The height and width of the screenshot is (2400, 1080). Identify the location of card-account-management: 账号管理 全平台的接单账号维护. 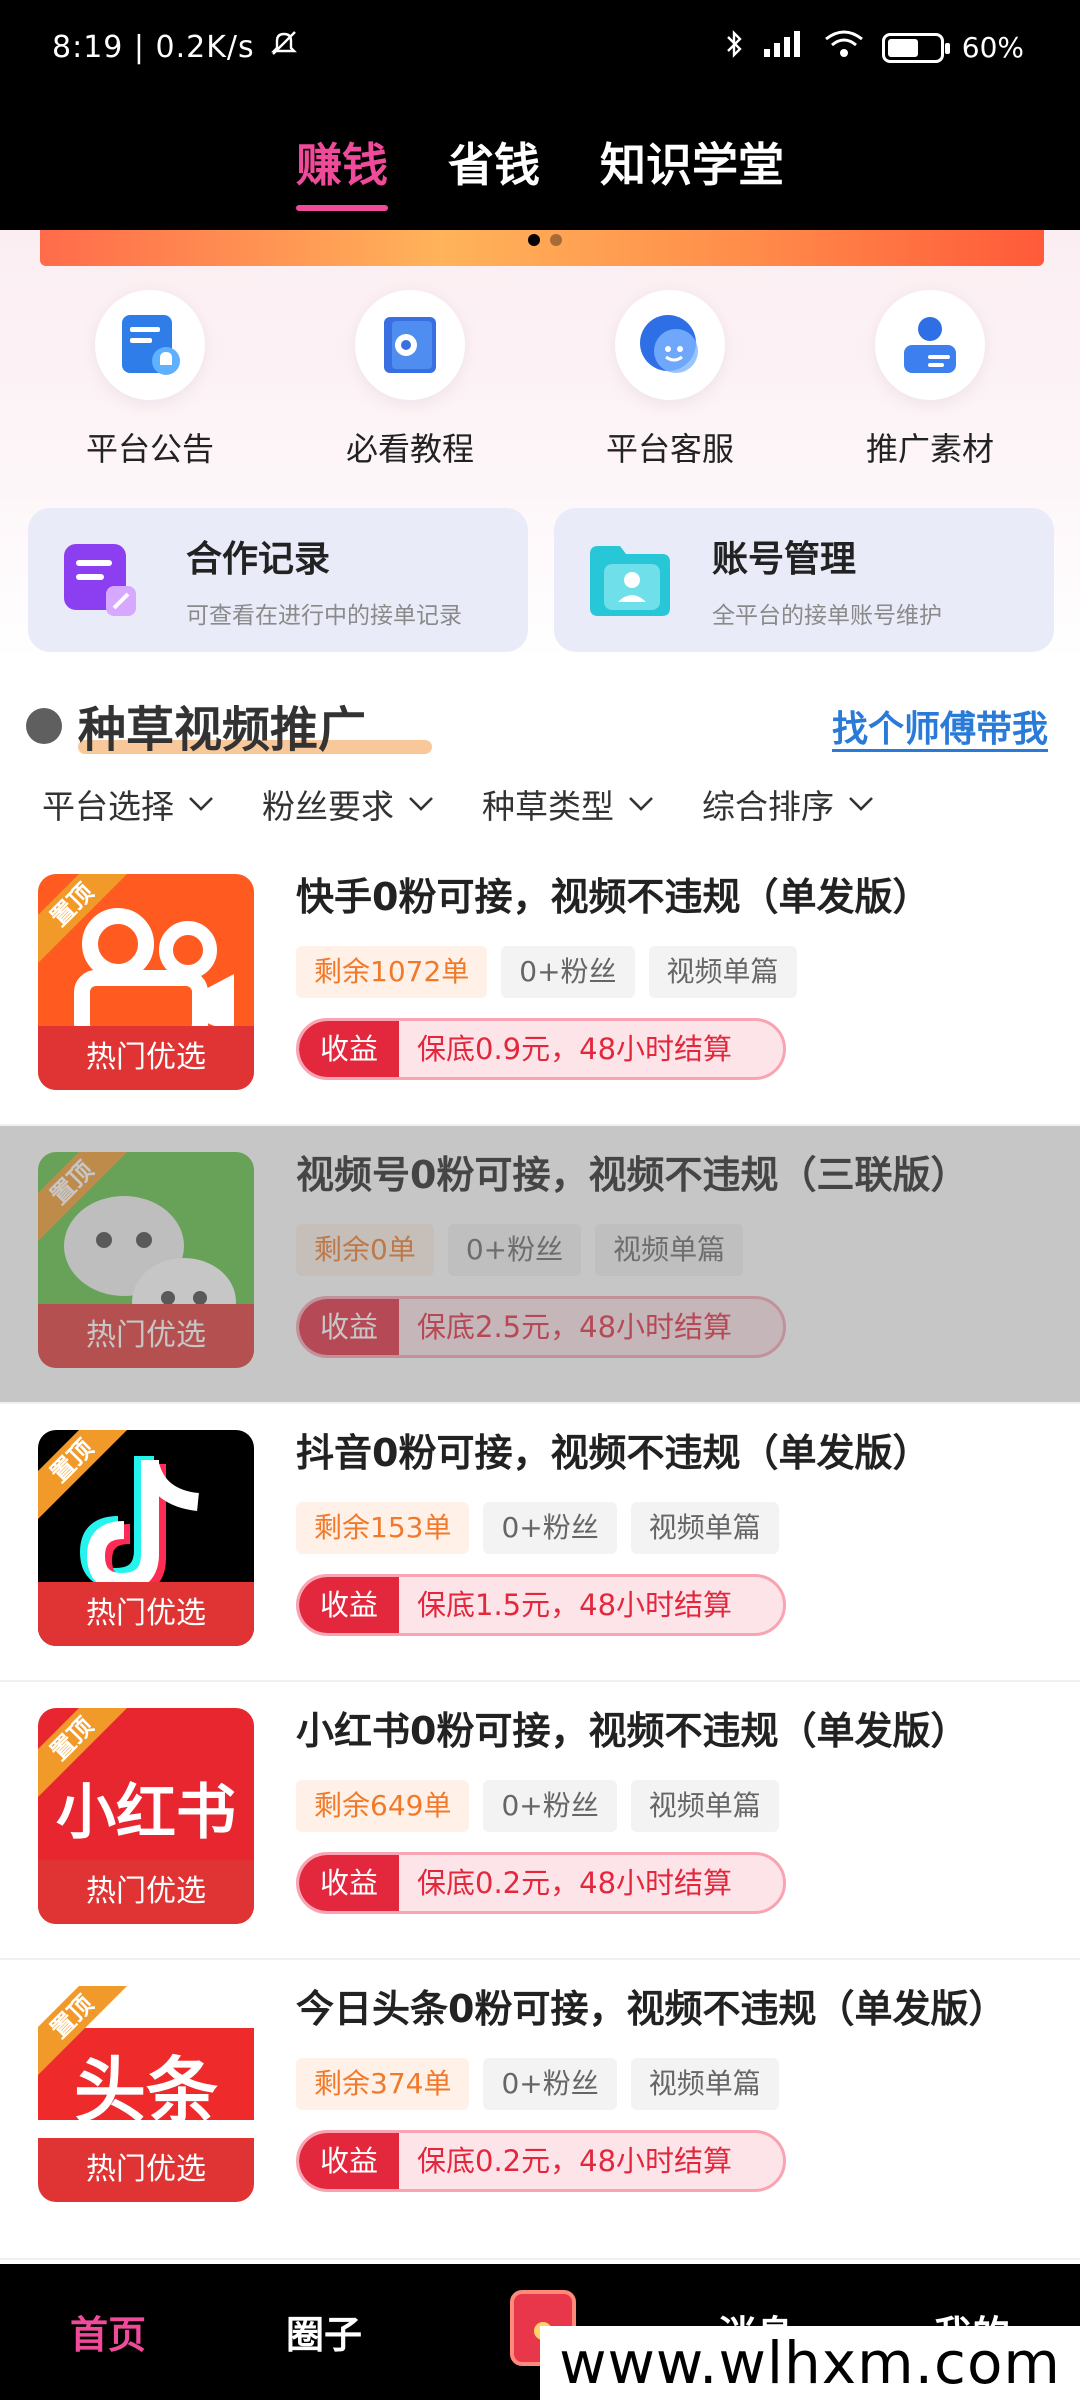
(804, 580).